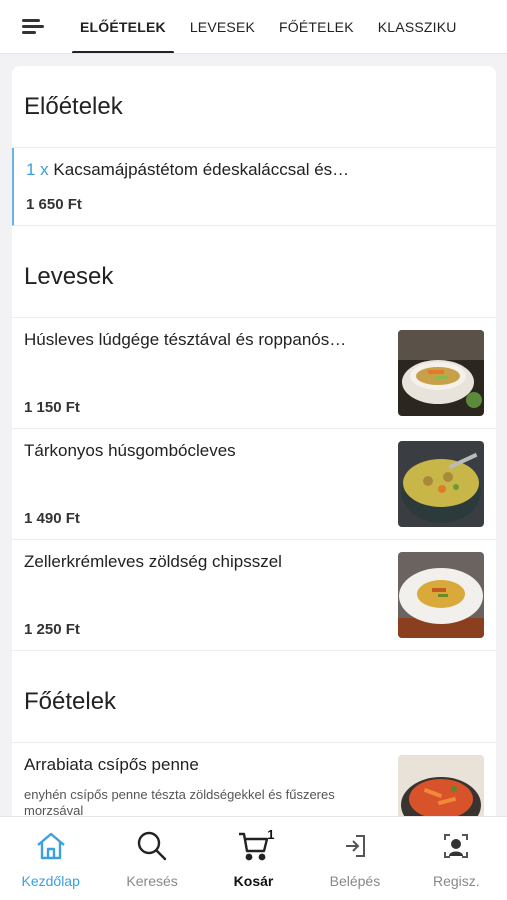 This screenshot has height=900, width=507. Describe the element at coordinates (52, 629) in the screenshot. I see `dish-price: 1 250 Ft` at that location.